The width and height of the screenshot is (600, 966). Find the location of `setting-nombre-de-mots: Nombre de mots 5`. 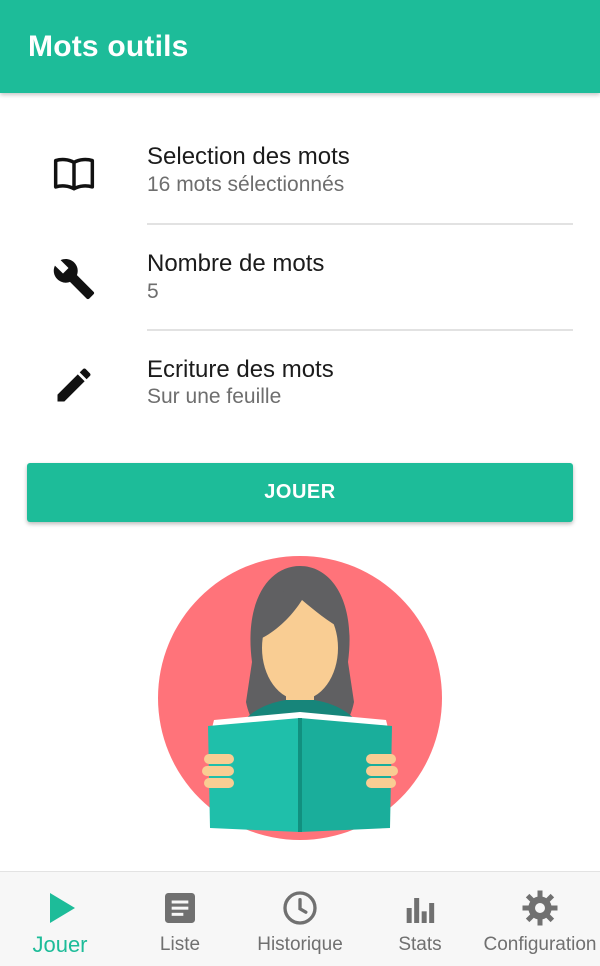

setting-nombre-de-mots: Nombre de mots 5 is located at coordinates (300, 276).